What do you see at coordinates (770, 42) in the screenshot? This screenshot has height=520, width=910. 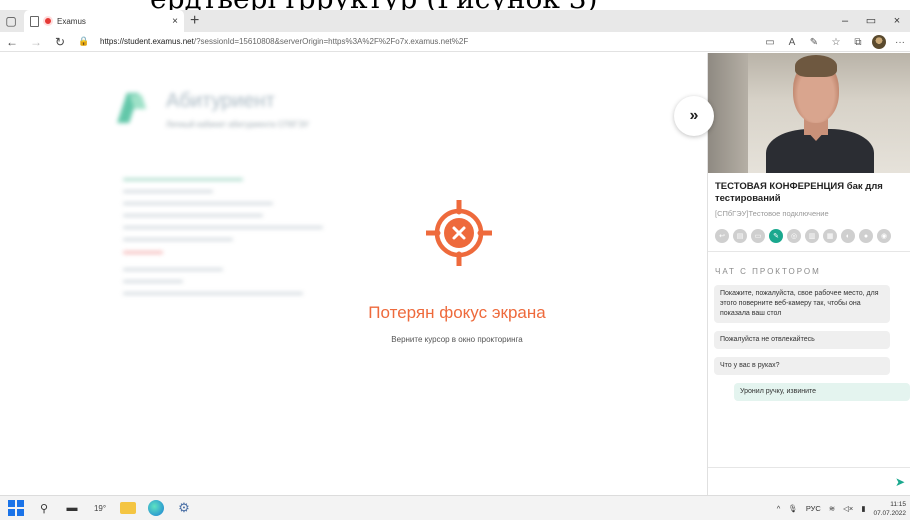 I see `camera-icon: ▭` at bounding box center [770, 42].